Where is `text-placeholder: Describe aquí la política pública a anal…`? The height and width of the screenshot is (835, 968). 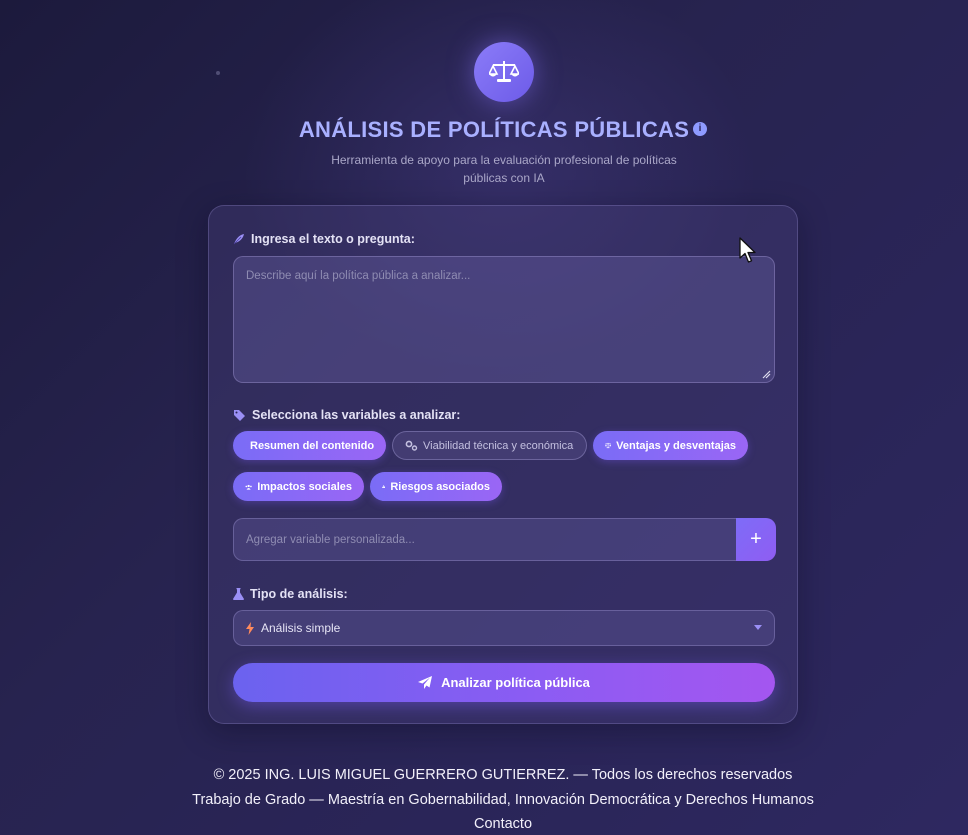
text-placeholder: Describe aquí la política pública a anal… is located at coordinates (358, 276).